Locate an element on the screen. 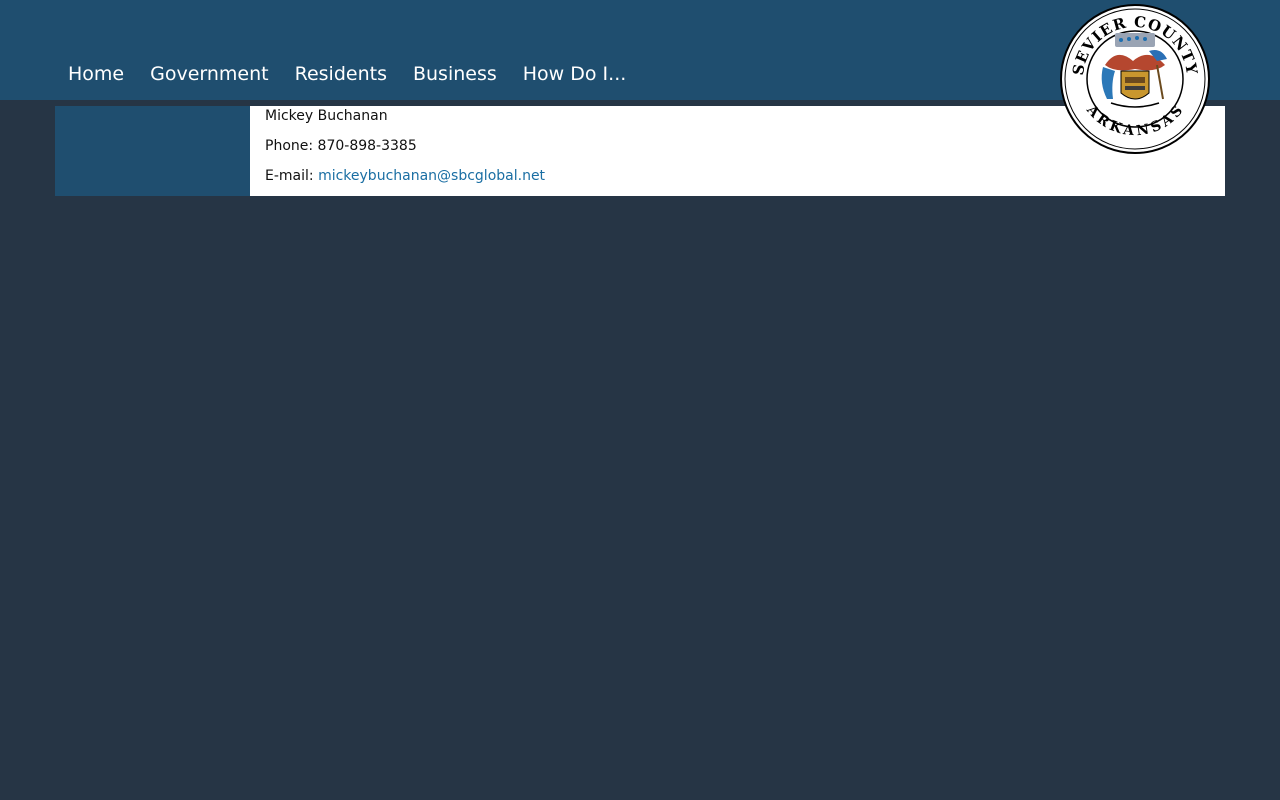 The image size is (1280, 800). nav-item-residents: Residents is located at coordinates (341, 74).